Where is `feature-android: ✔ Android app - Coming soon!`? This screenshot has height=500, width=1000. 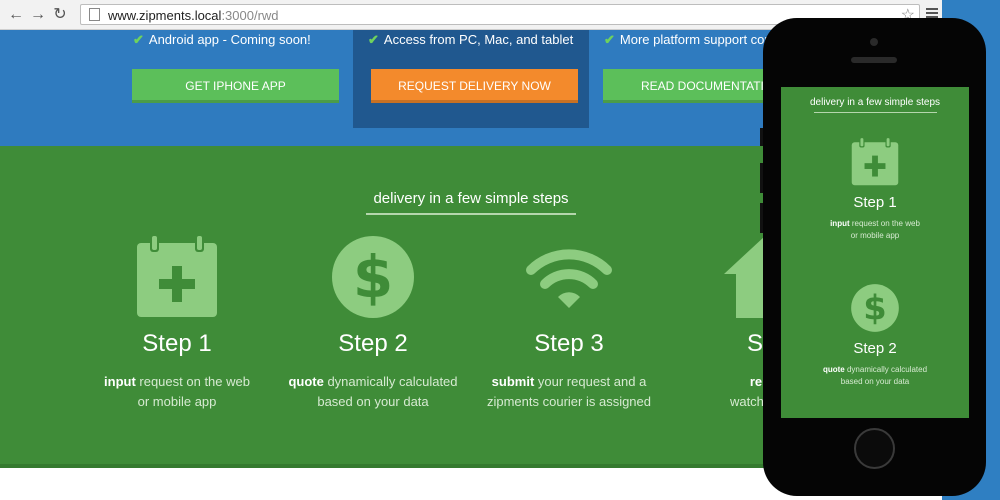
feature-android: ✔ Android app - Coming soon! is located at coordinates (222, 40).